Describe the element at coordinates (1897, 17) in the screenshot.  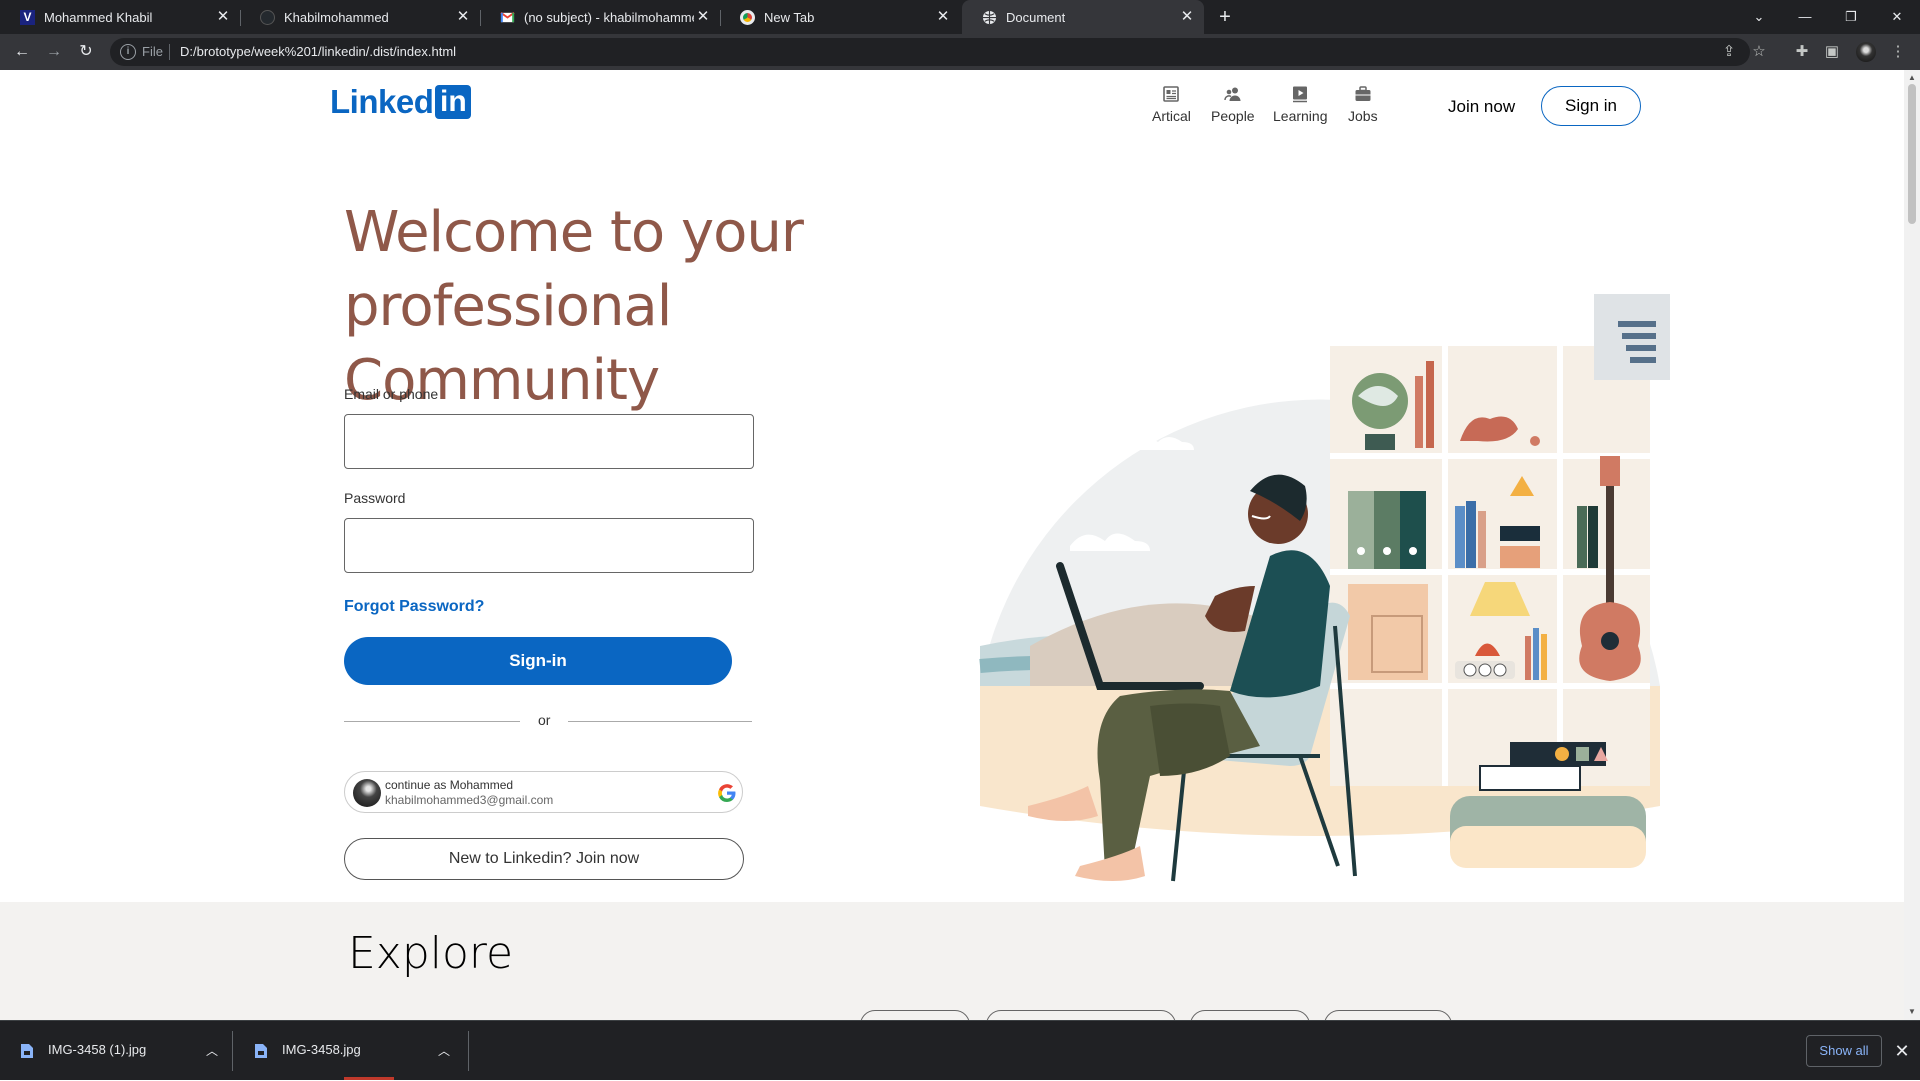
I see `window-close-icon: ✕` at that location.